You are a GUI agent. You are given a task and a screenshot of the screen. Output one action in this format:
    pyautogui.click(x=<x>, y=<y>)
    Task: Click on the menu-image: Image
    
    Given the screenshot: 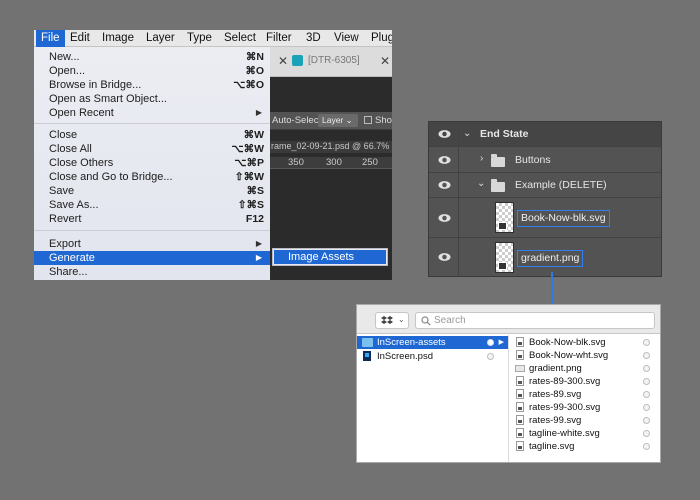 What is the action you would take?
    pyautogui.click(x=118, y=38)
    